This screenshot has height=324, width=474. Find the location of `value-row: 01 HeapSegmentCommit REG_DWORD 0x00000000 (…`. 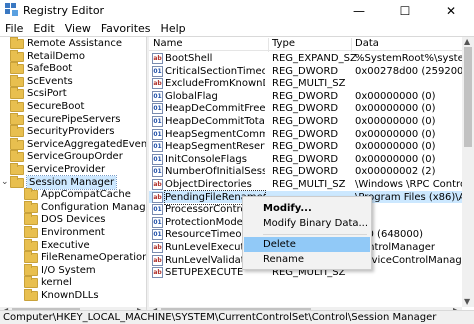

value-row: 01 HeapSegmentCommit REG_DWORD 0x00000000 (… is located at coordinates (305, 134).